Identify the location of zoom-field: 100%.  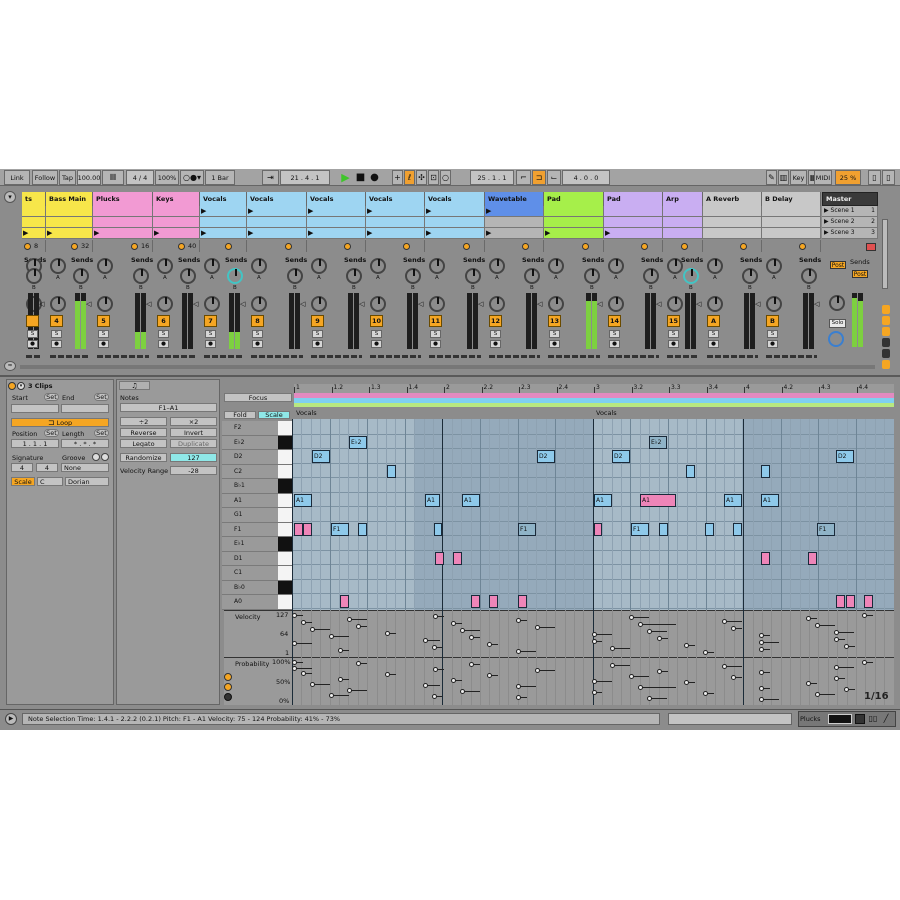
(167, 177).